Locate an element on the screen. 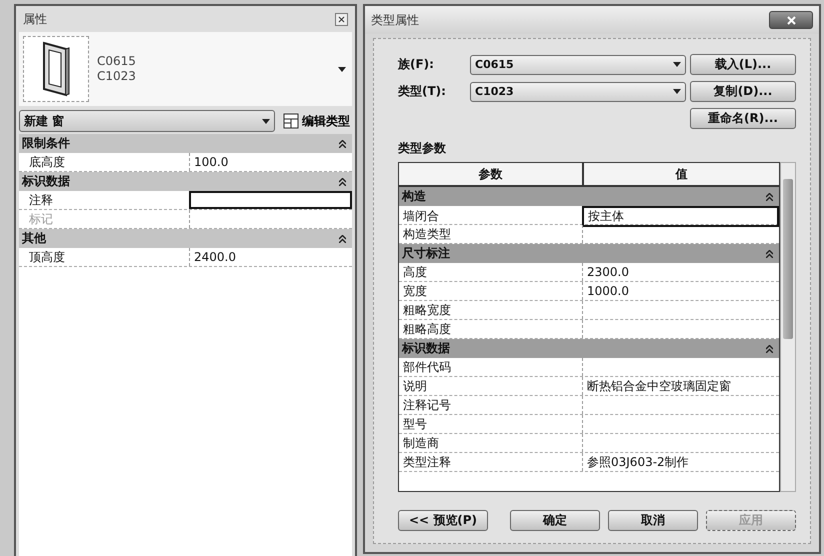 This screenshot has width=824, height=556. property-value is located at coordinates (270, 200).